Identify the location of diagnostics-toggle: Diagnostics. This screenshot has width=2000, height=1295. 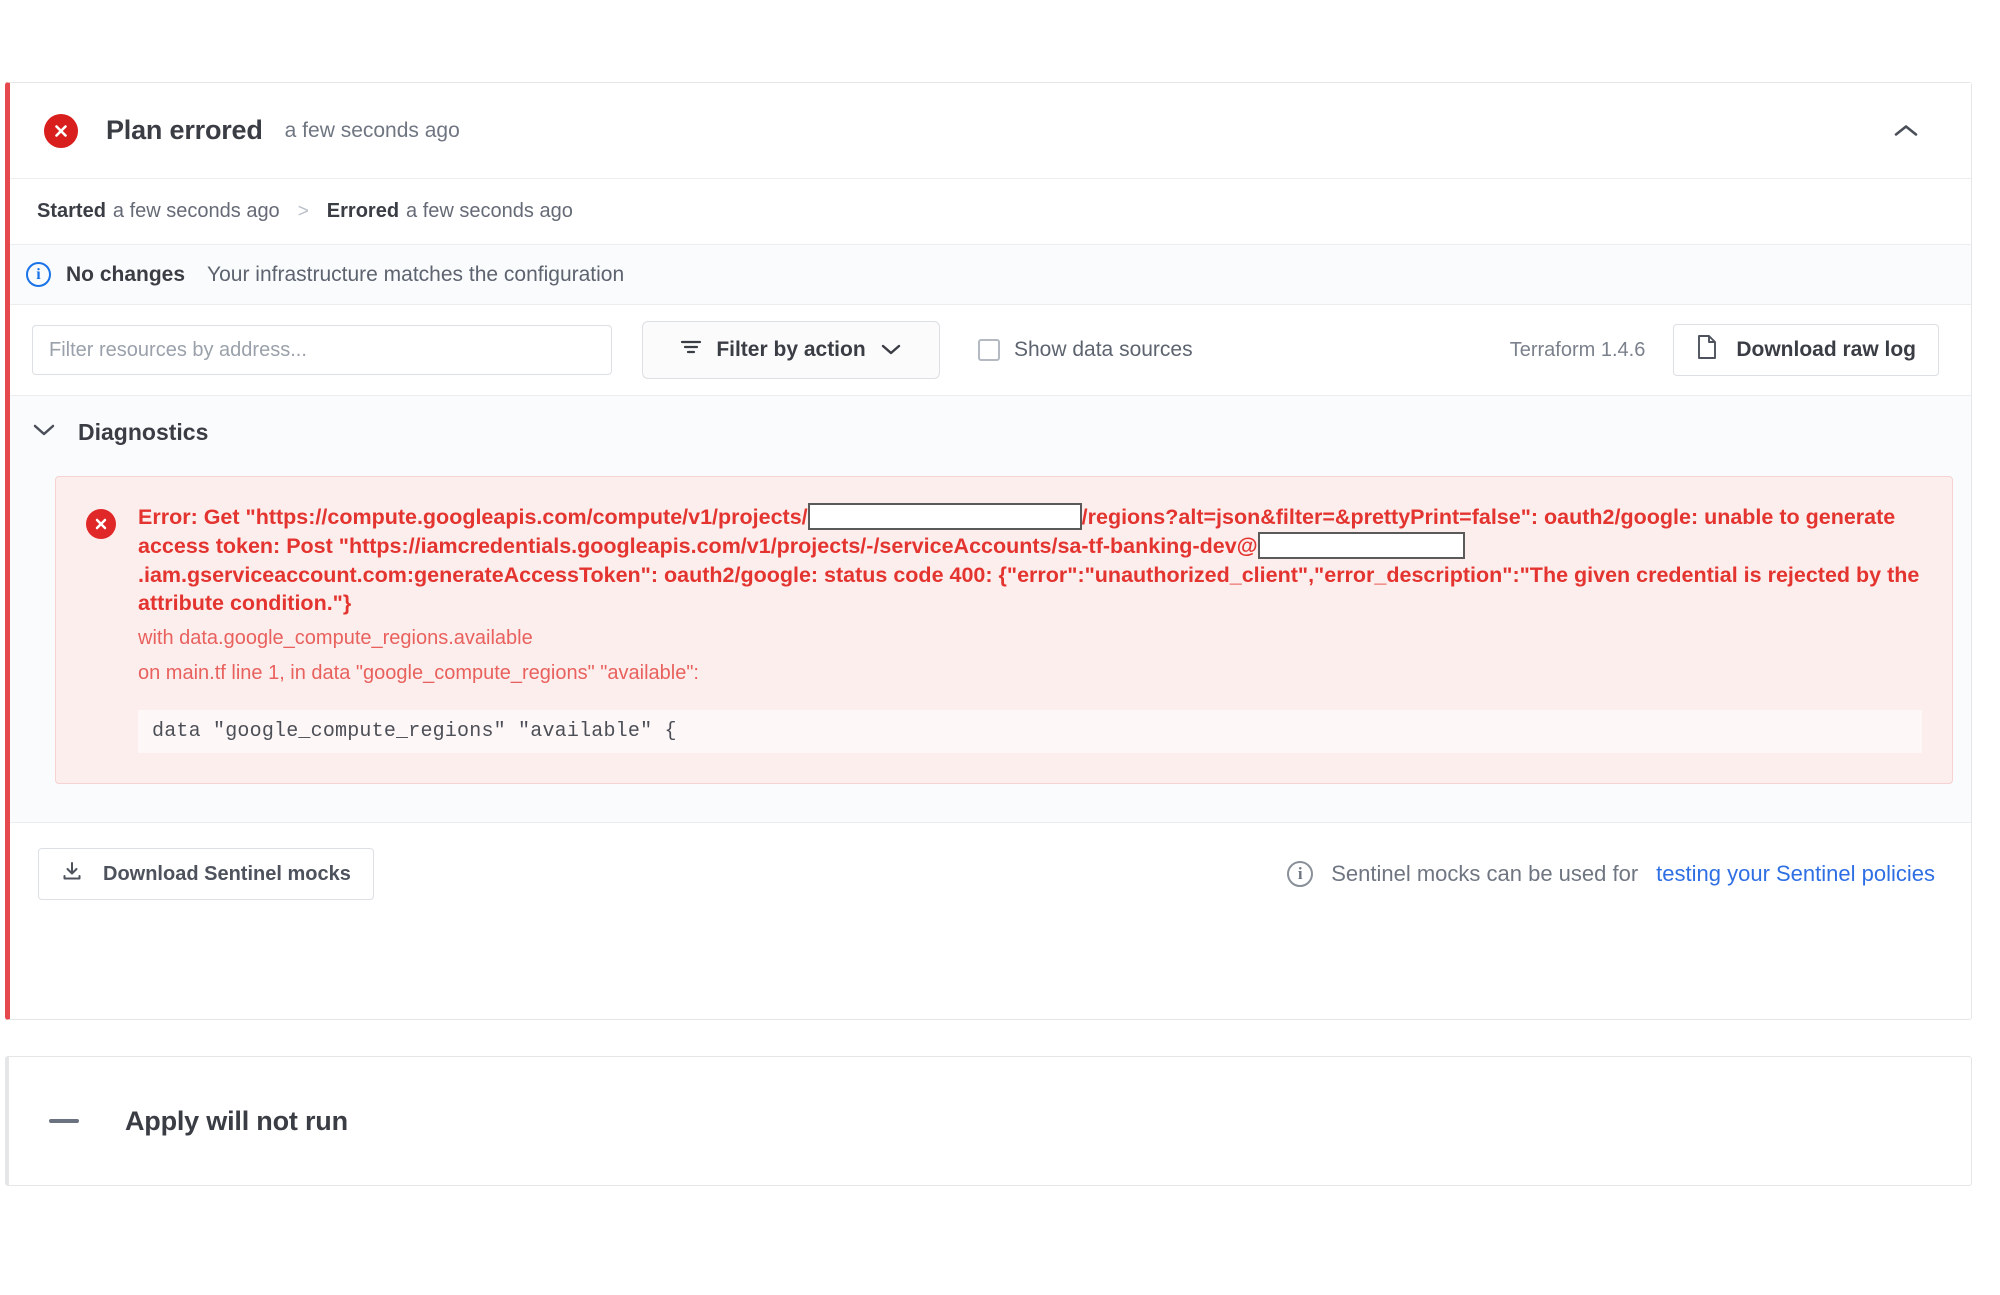
(990, 432).